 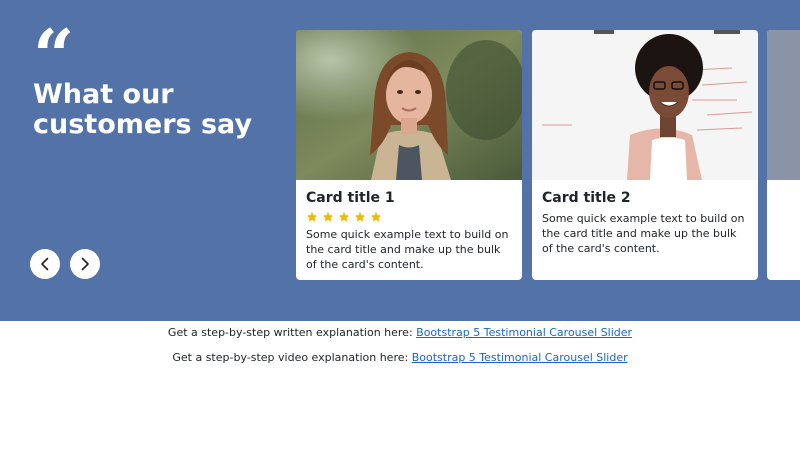 What do you see at coordinates (524, 332) in the screenshot?
I see `written-explanation-link: Bootstrap 5 Testimonial Carousel Slider` at bounding box center [524, 332].